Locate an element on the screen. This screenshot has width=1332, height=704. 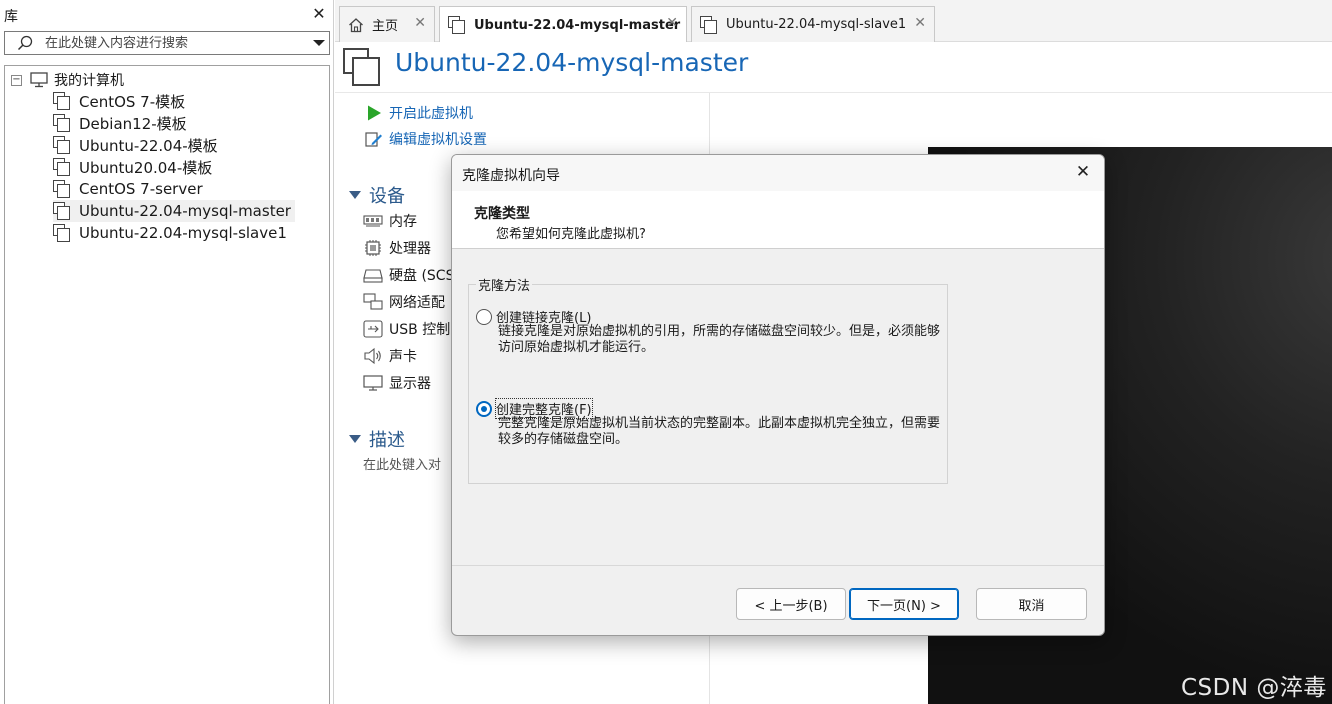
edit-settings-action: 编辑虚拟机设置 is located at coordinates (426, 139).